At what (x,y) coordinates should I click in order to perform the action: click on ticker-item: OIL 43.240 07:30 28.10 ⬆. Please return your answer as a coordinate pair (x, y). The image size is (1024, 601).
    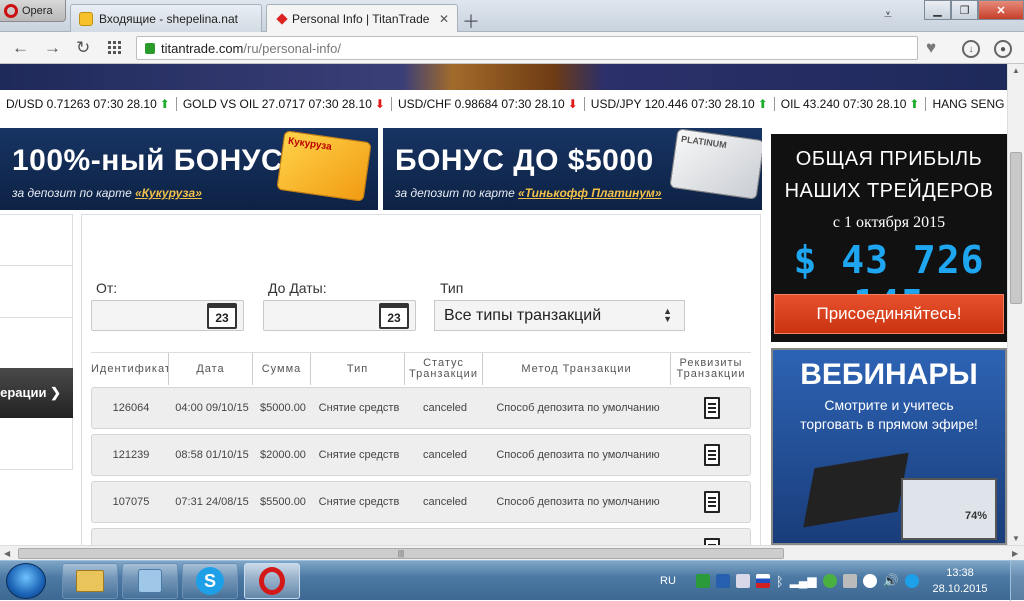
    Looking at the image, I should click on (851, 104).